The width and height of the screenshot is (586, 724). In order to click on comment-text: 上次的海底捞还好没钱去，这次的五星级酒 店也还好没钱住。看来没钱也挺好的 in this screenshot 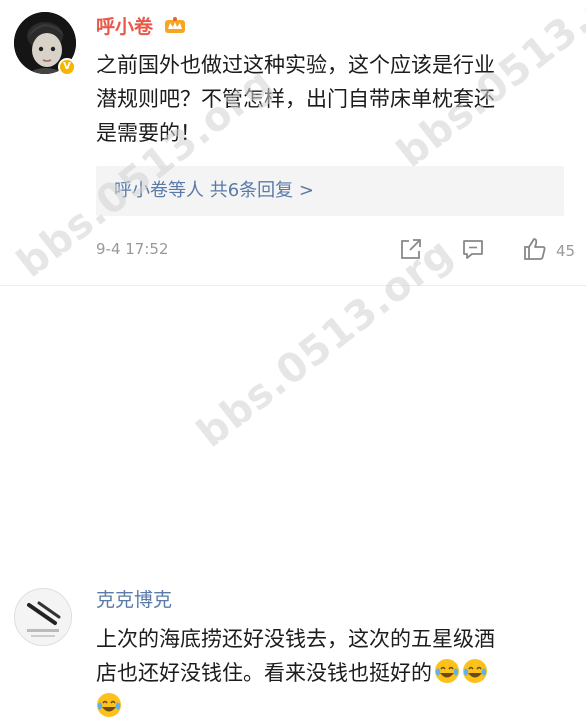, I will do `click(331, 673)`.